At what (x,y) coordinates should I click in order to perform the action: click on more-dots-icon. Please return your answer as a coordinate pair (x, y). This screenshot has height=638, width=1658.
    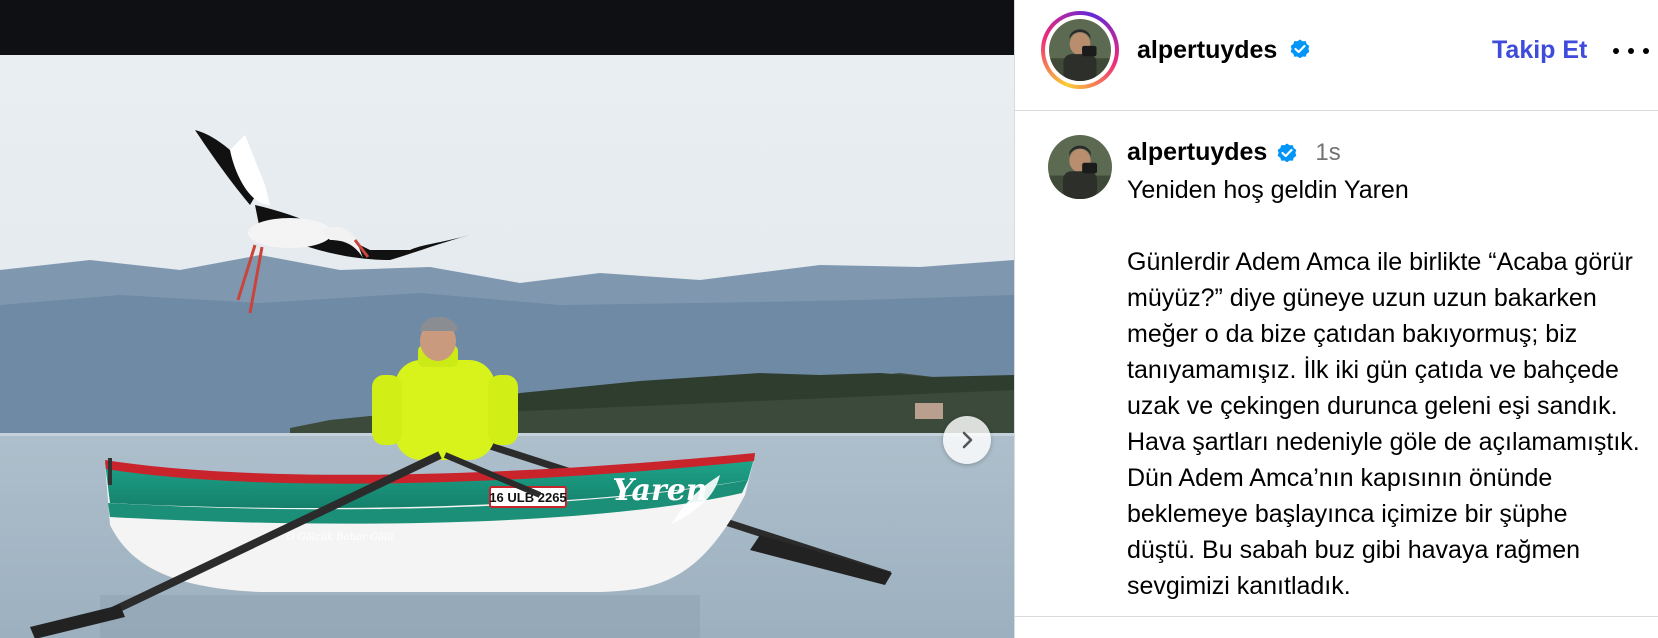
    Looking at the image, I should click on (1616, 51).